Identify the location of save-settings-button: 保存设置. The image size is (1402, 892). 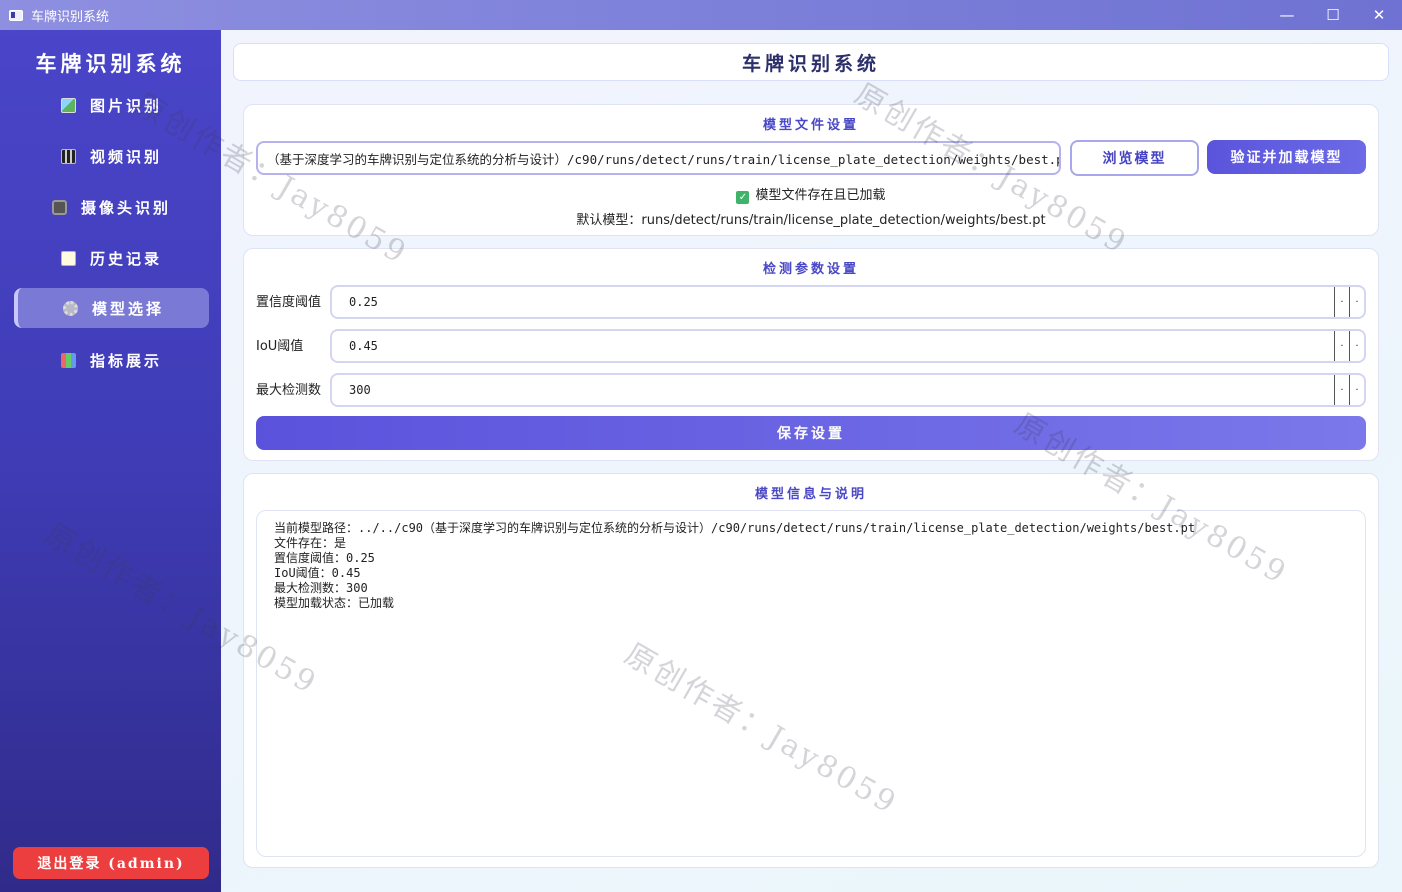
(811, 433).